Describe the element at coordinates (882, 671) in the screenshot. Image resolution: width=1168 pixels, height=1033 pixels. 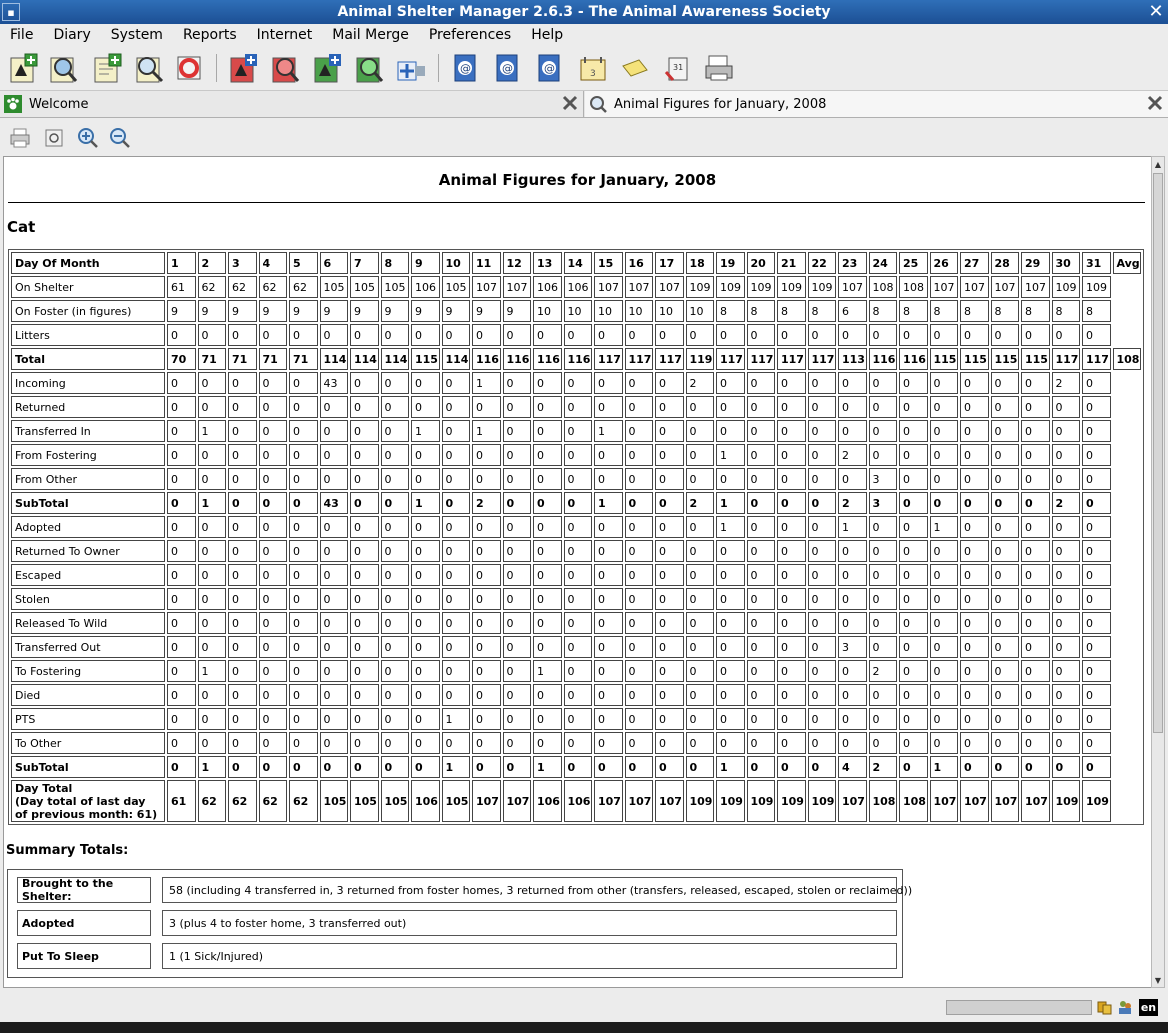
I see `table-cell: 2` at that location.